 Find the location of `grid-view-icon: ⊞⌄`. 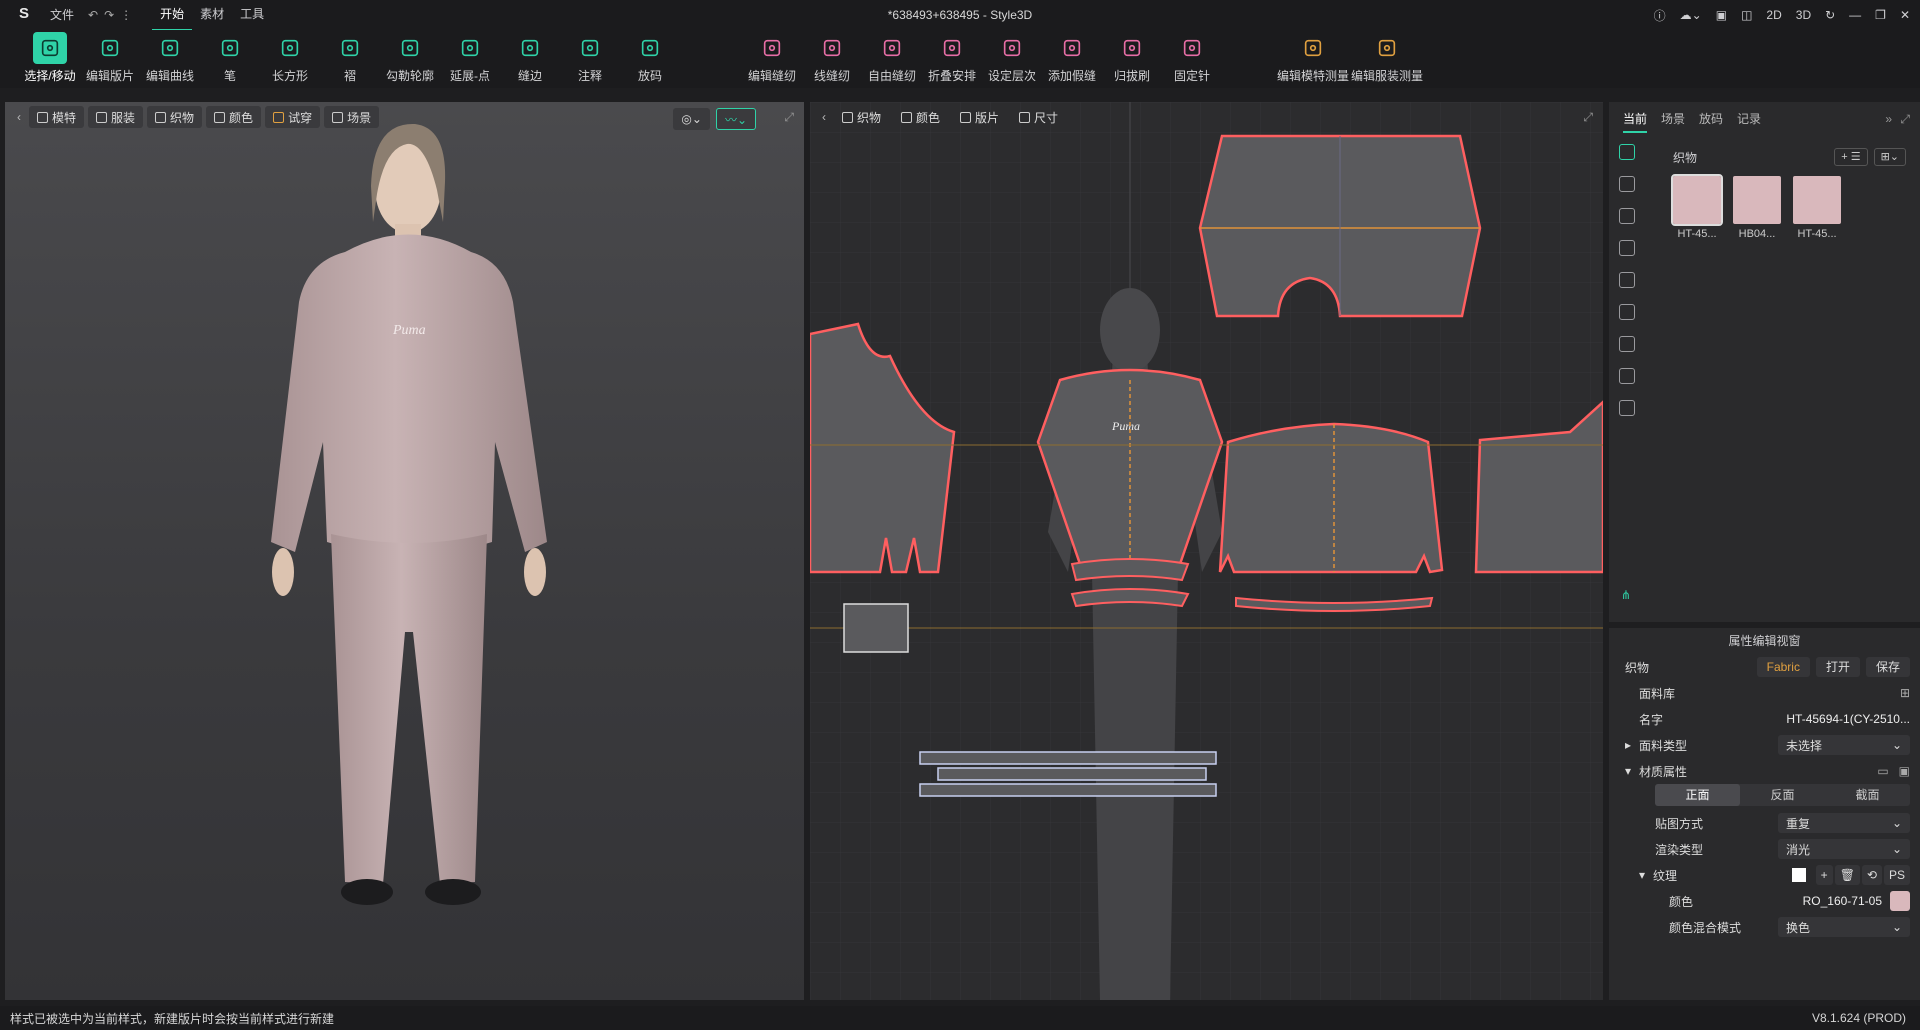

grid-view-icon: ⊞⌄ is located at coordinates (1889, 157).